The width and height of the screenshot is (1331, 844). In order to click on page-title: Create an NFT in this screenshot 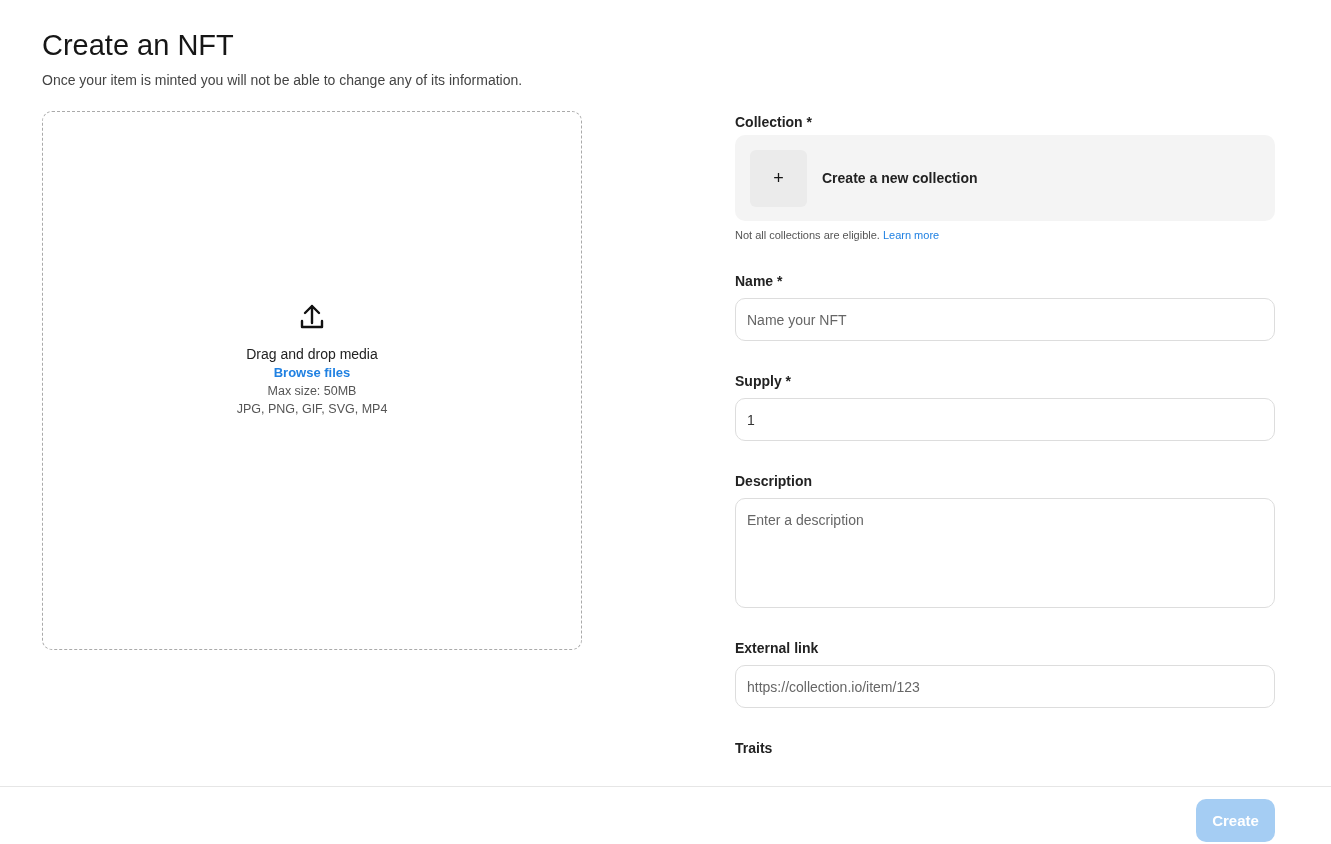, I will do `click(138, 45)`.